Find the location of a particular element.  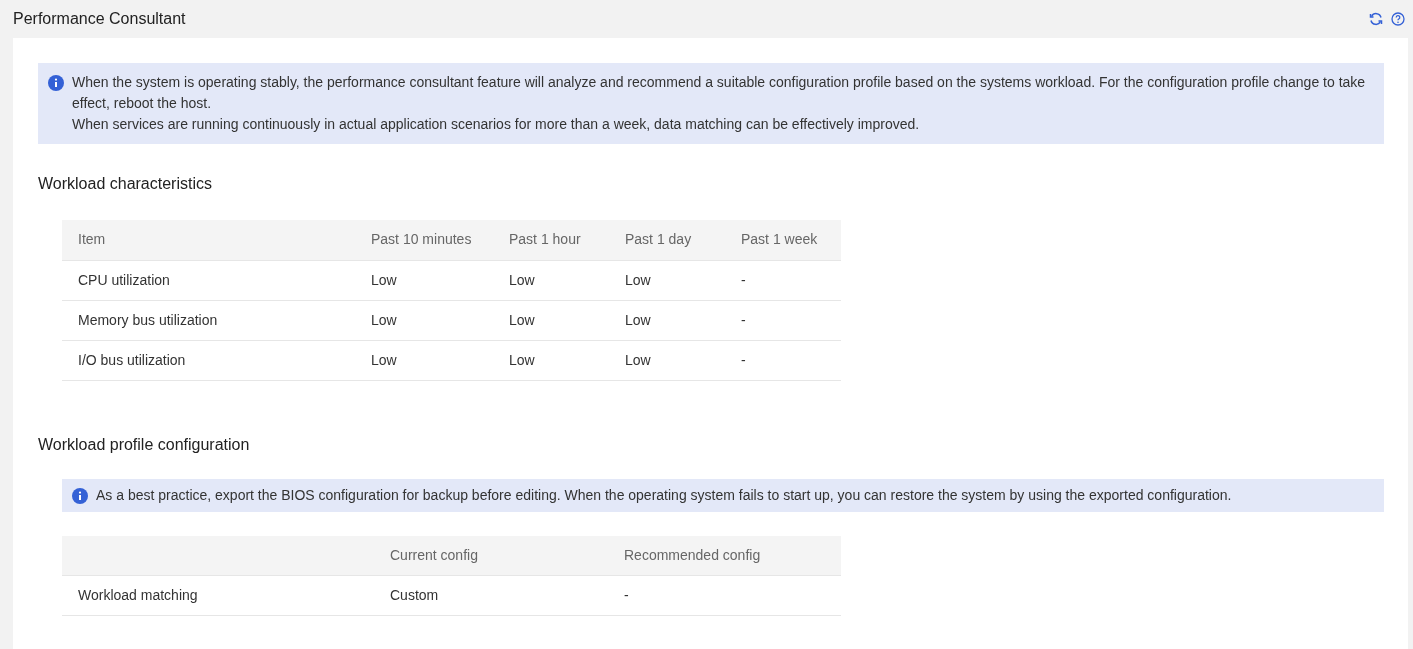

table-cell: Custom is located at coordinates (491, 595).